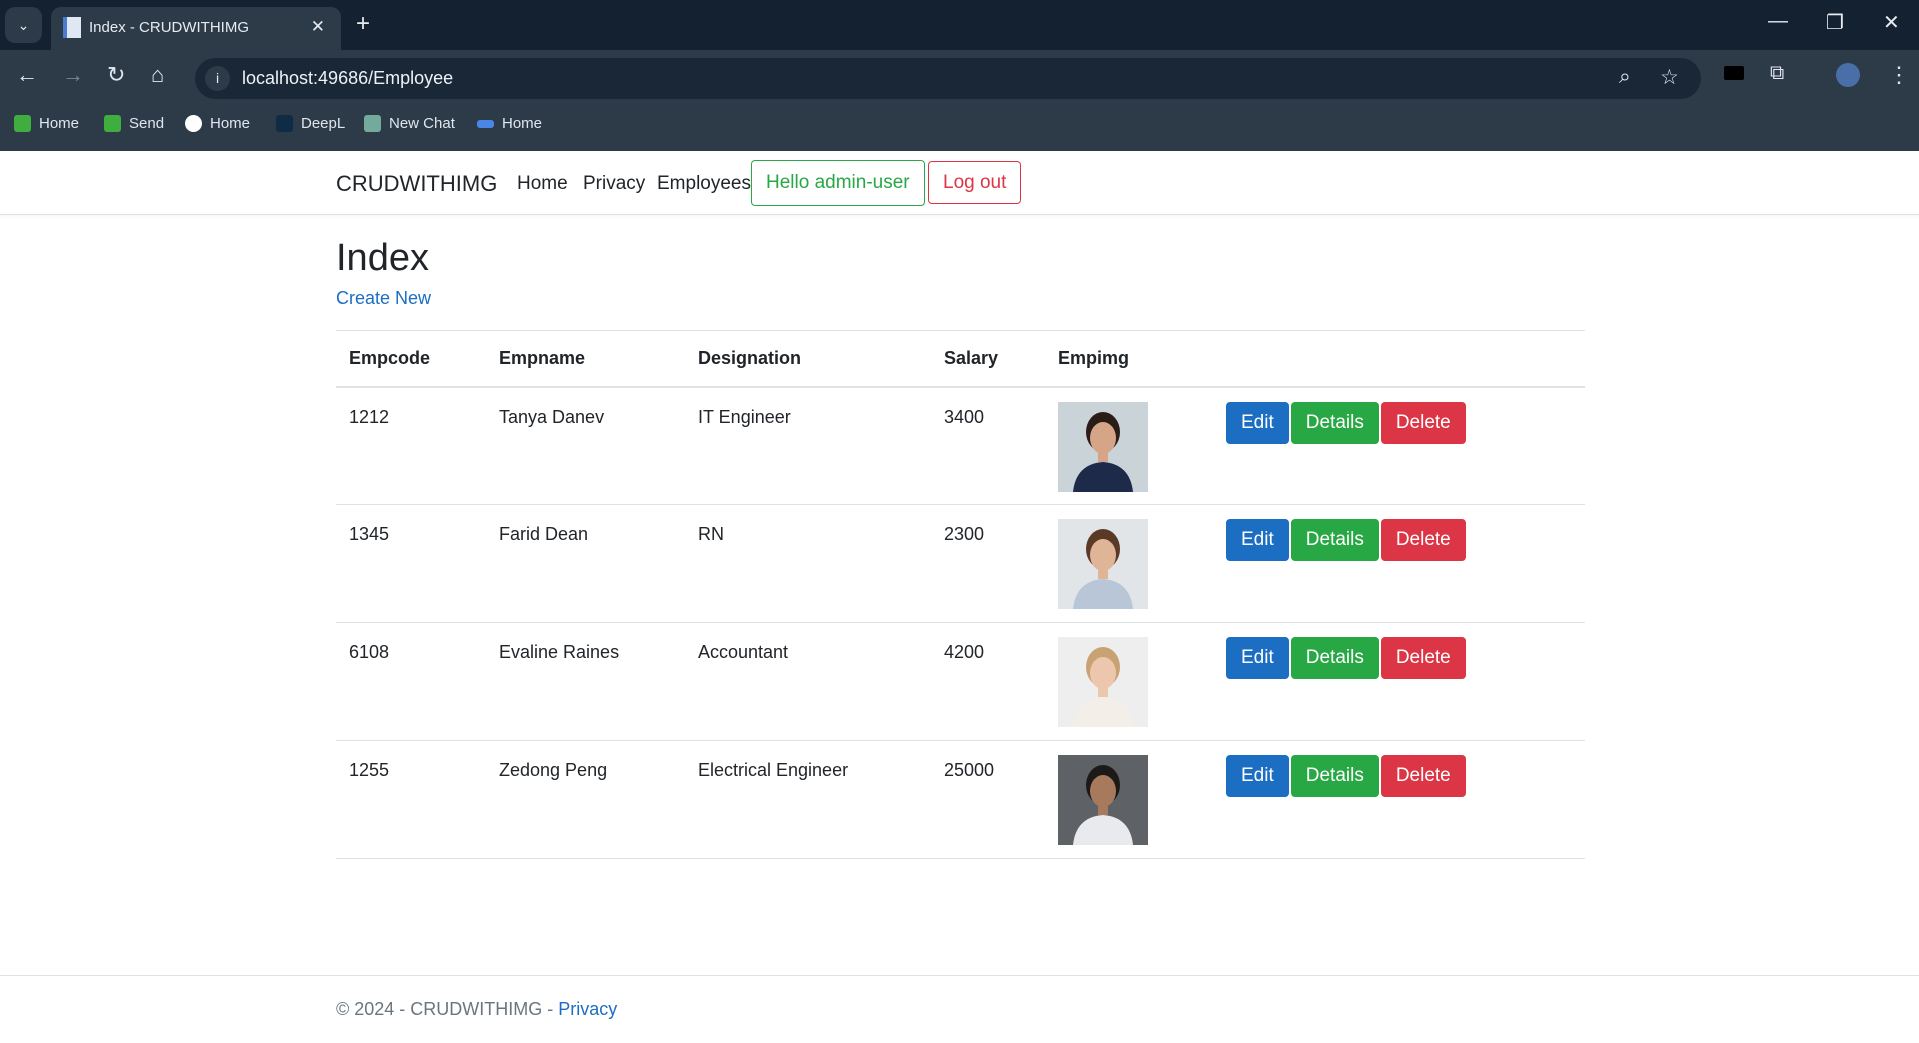  I want to click on footer-privacy-link: Privacy, so click(587, 1009).